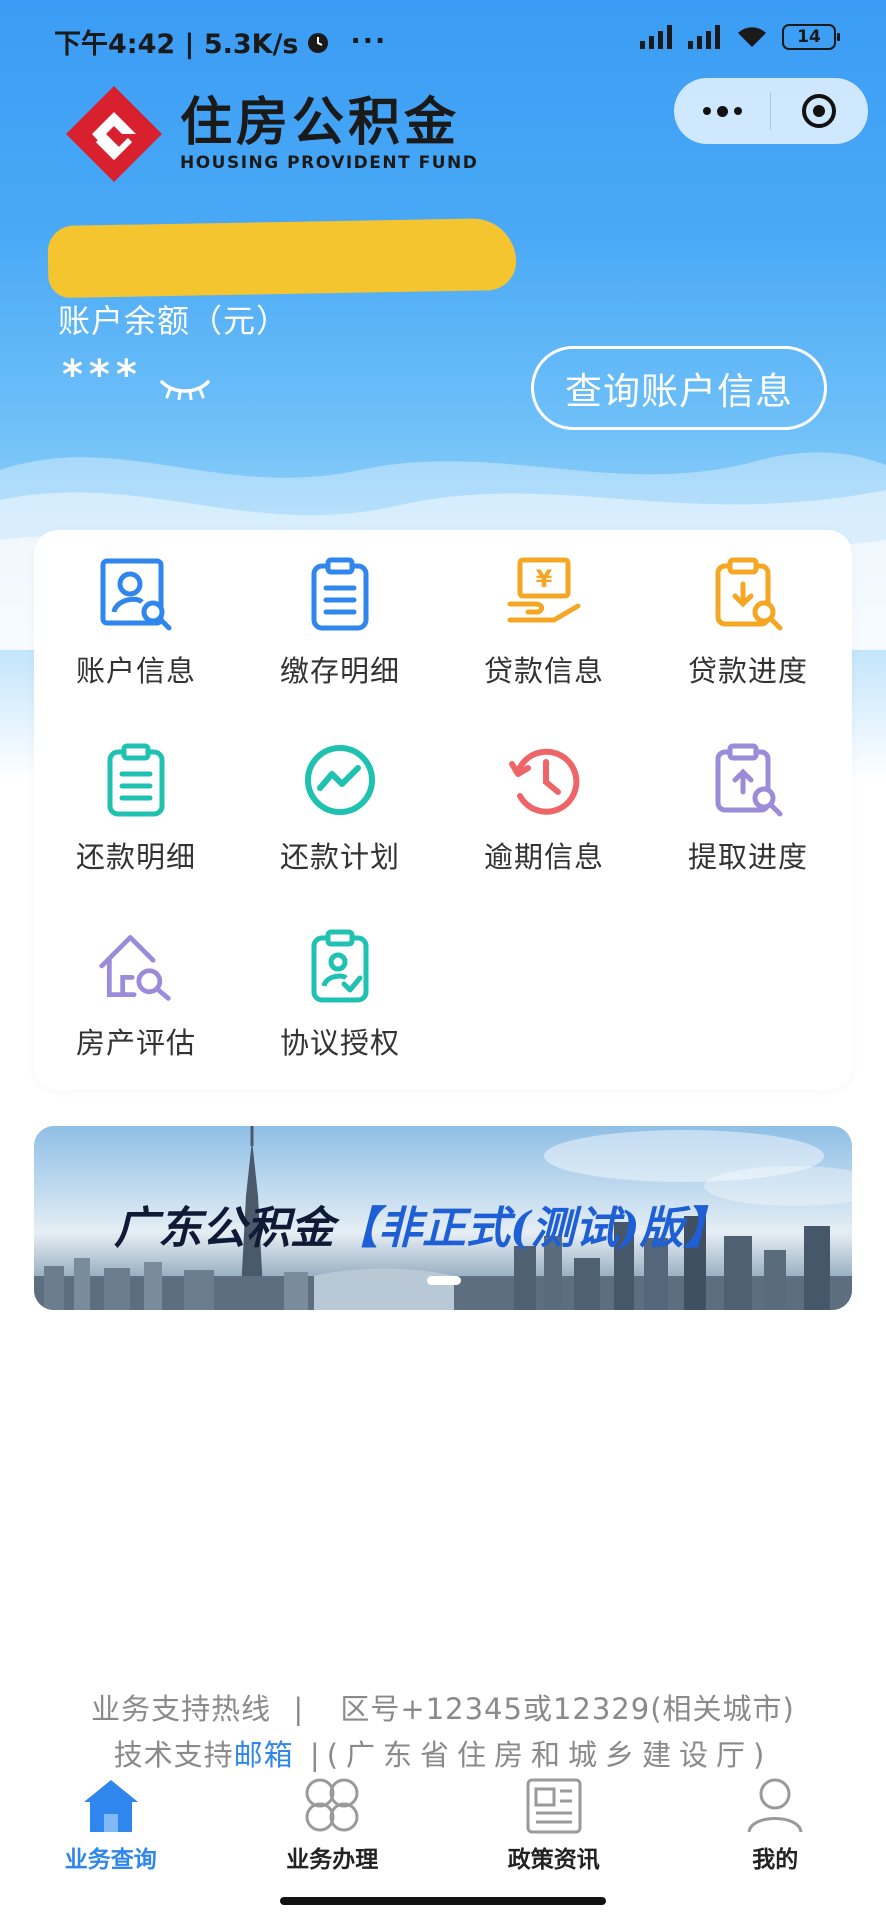 The height and width of the screenshot is (1920, 886). I want to click on signal-icon, so click(656, 37).